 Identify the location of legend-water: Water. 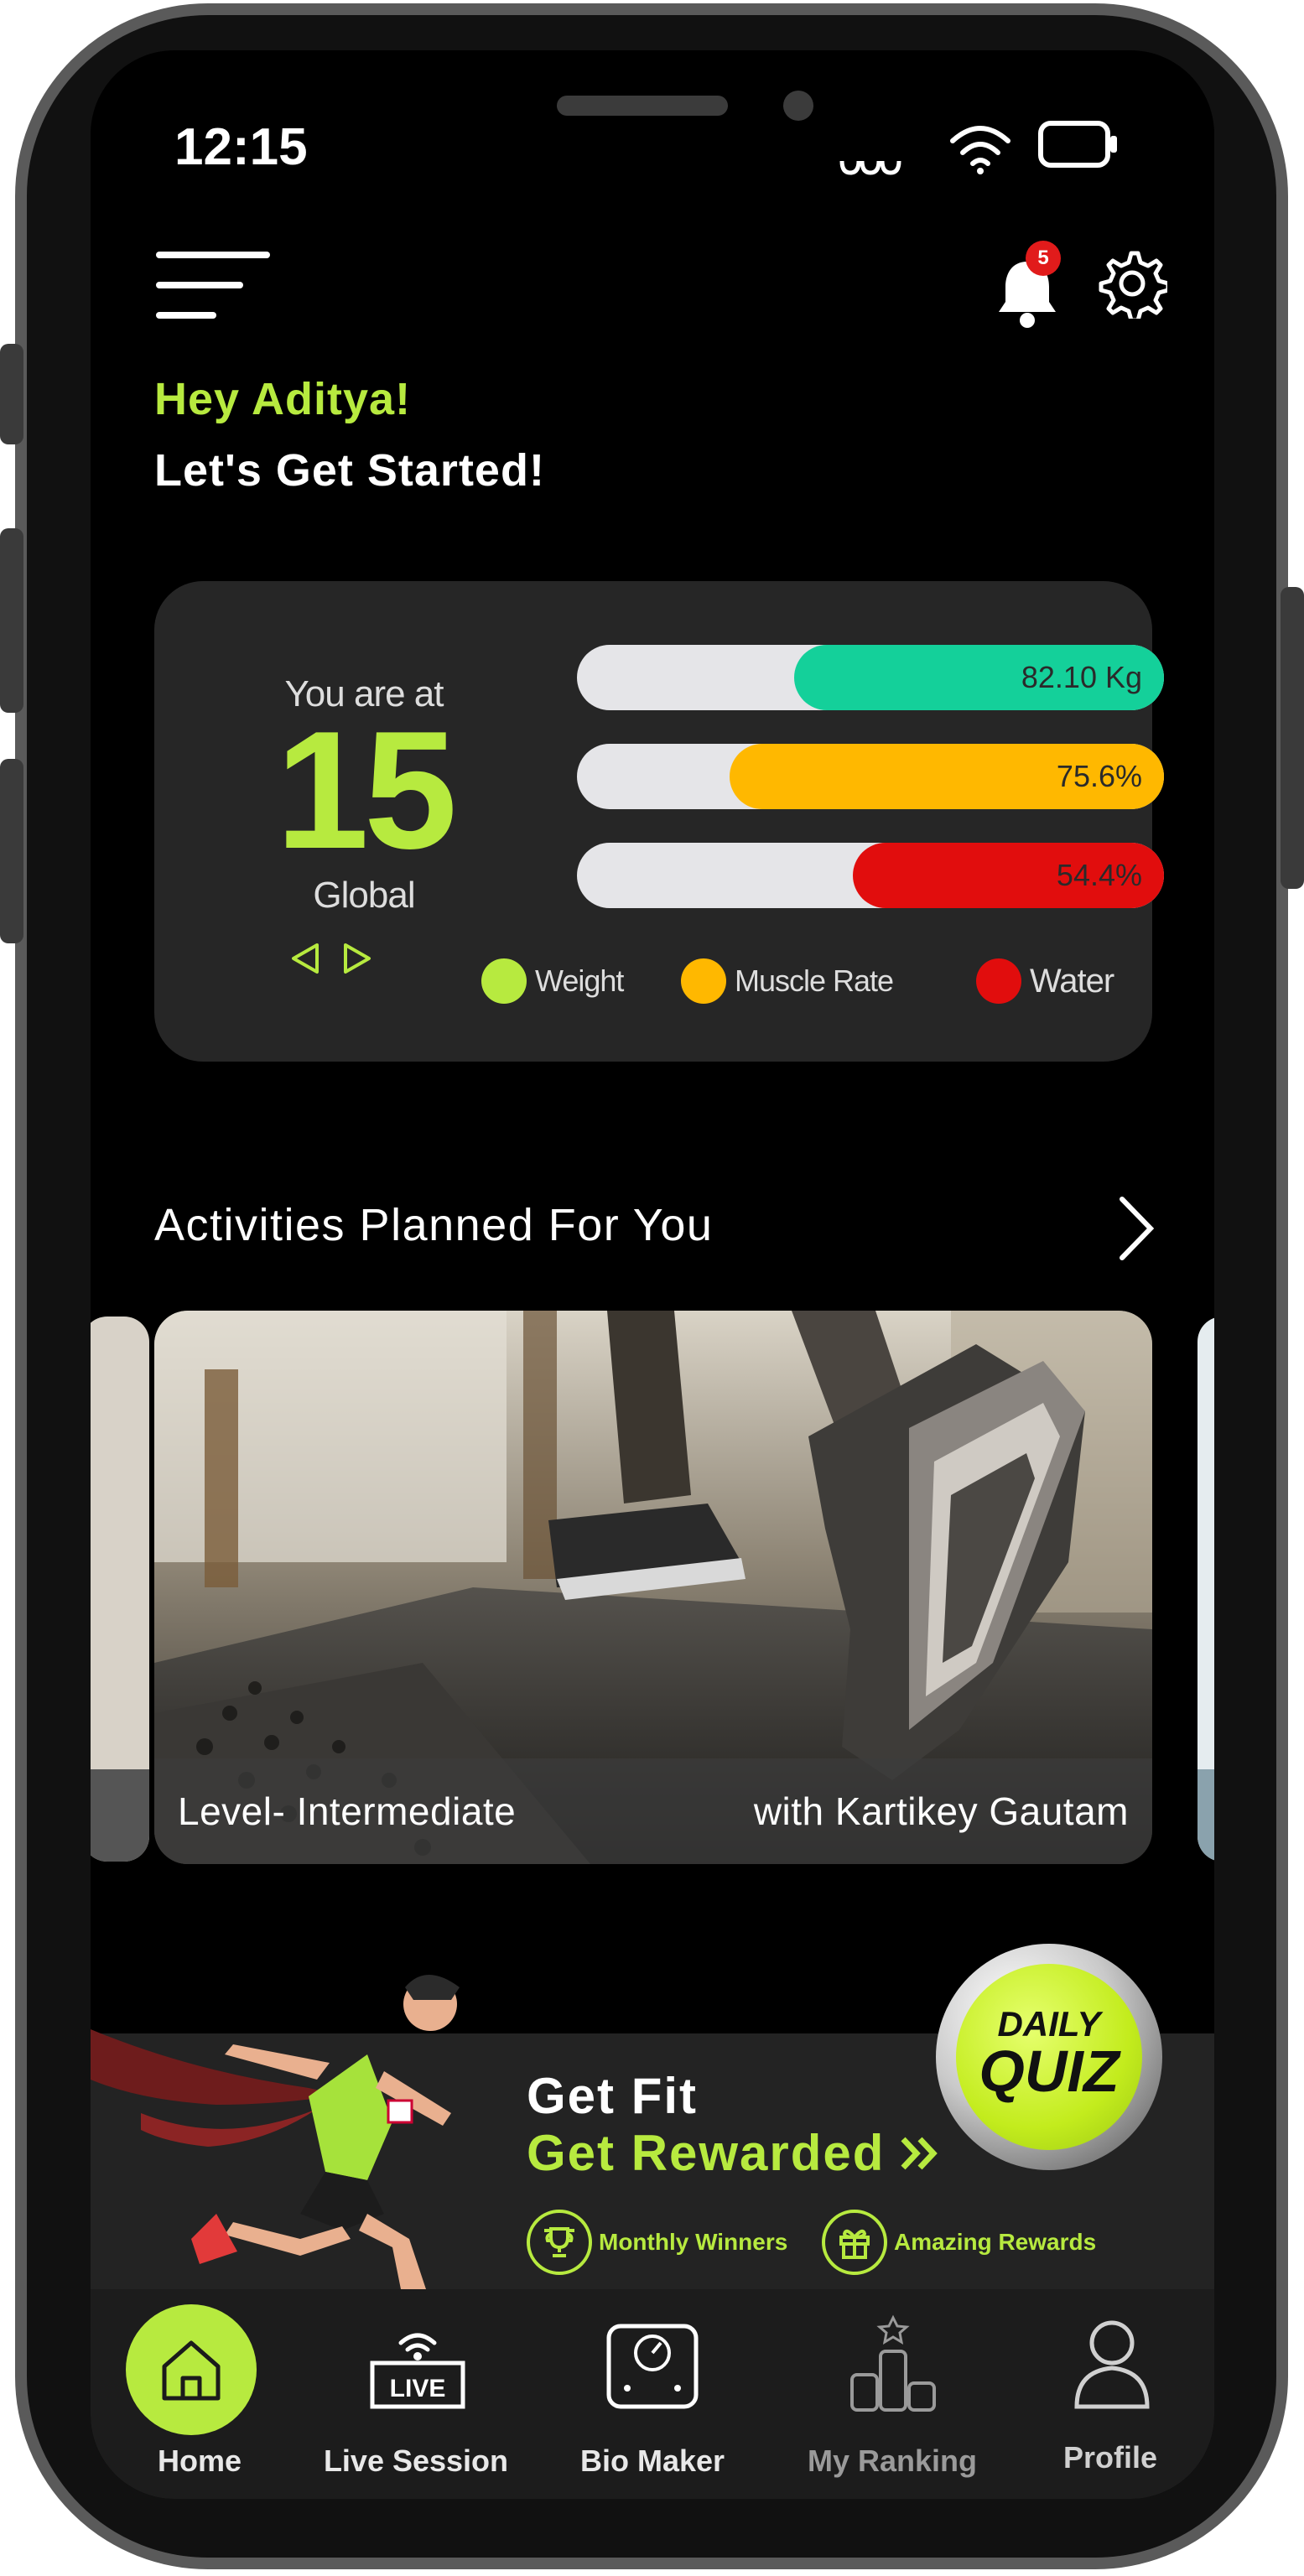
(1045, 981).